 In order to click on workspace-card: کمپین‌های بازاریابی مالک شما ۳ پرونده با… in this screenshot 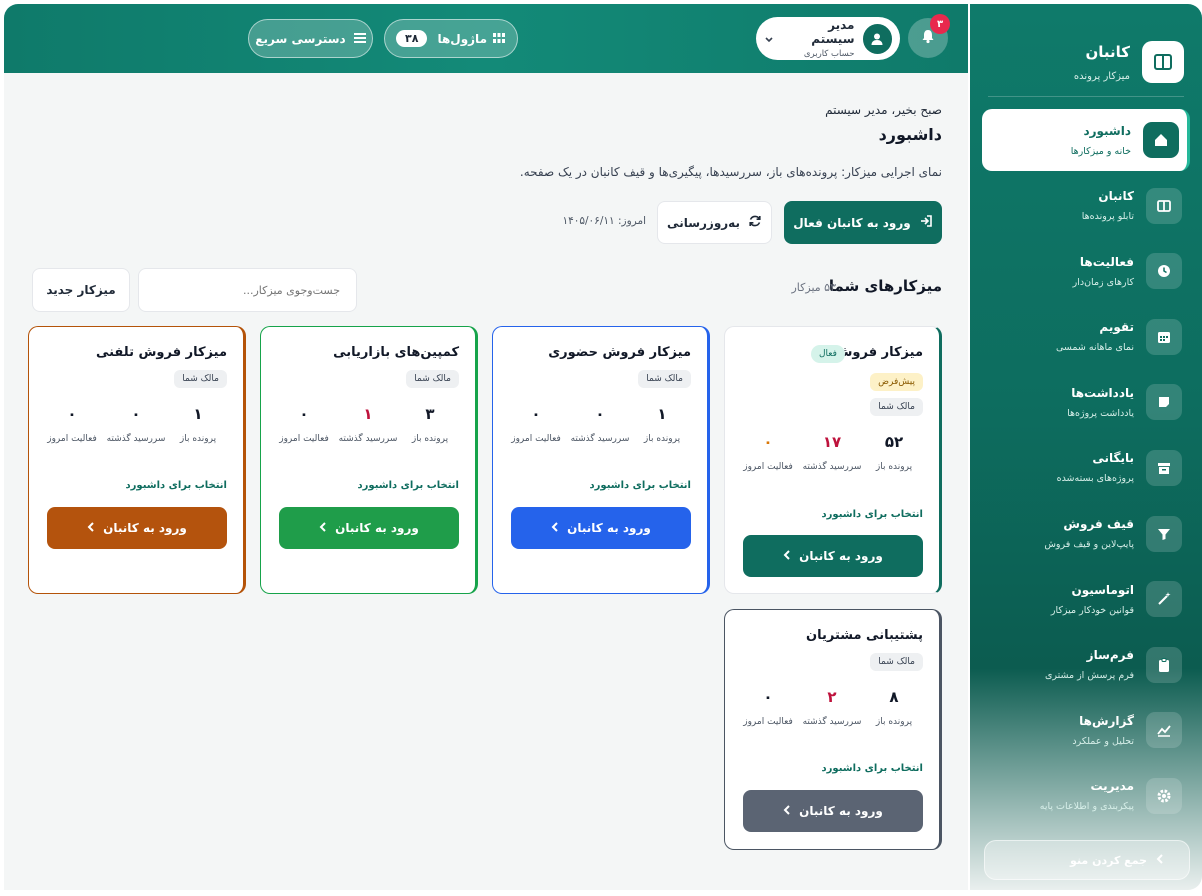, I will do `click(369, 460)`.